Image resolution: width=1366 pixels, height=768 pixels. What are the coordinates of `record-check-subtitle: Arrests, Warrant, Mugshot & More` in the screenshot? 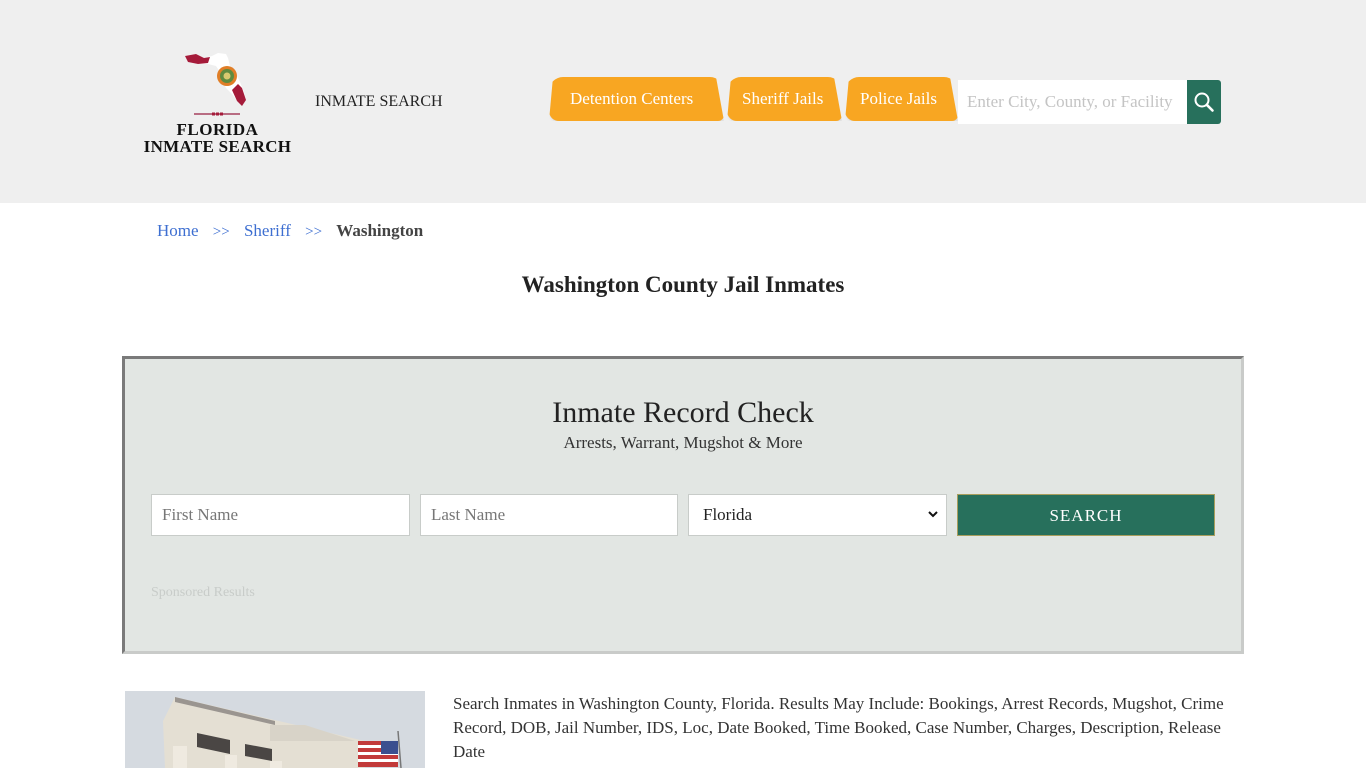 It's located at (683, 442).